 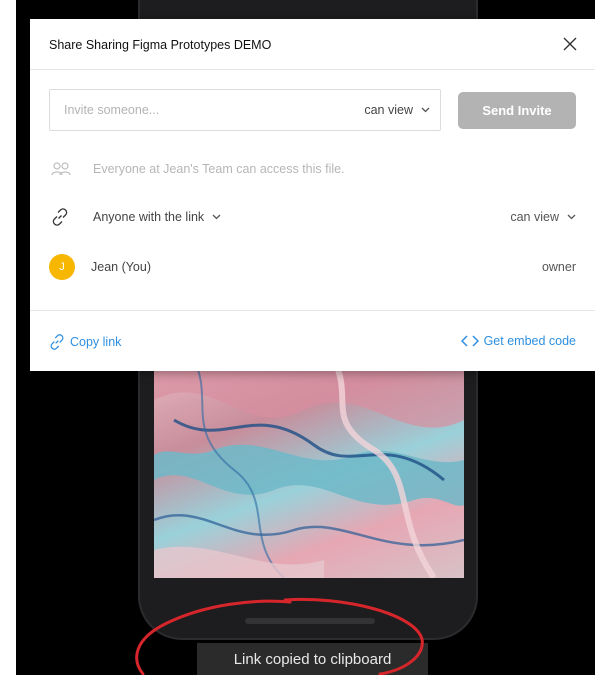 I want to click on owner-name: Jean (You), so click(x=121, y=267).